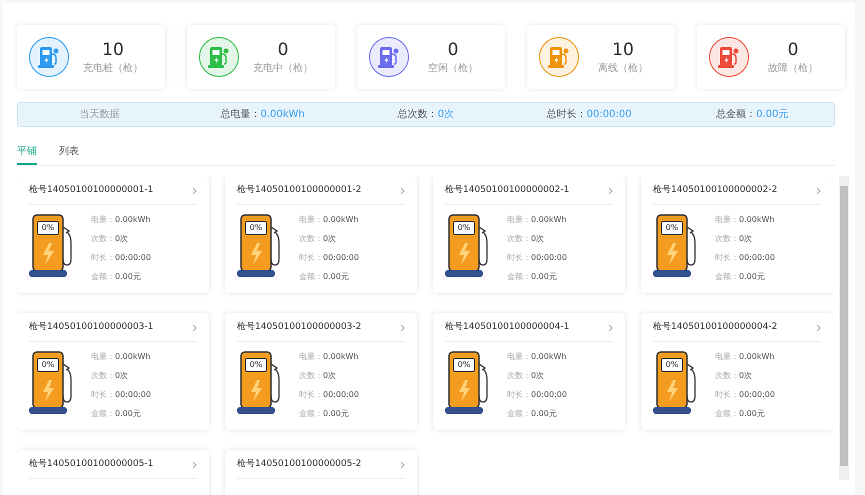 The height and width of the screenshot is (495, 865). Describe the element at coordinates (507, 190) in the screenshot. I see `gun-title: 枪号14050100100000002-1` at that location.